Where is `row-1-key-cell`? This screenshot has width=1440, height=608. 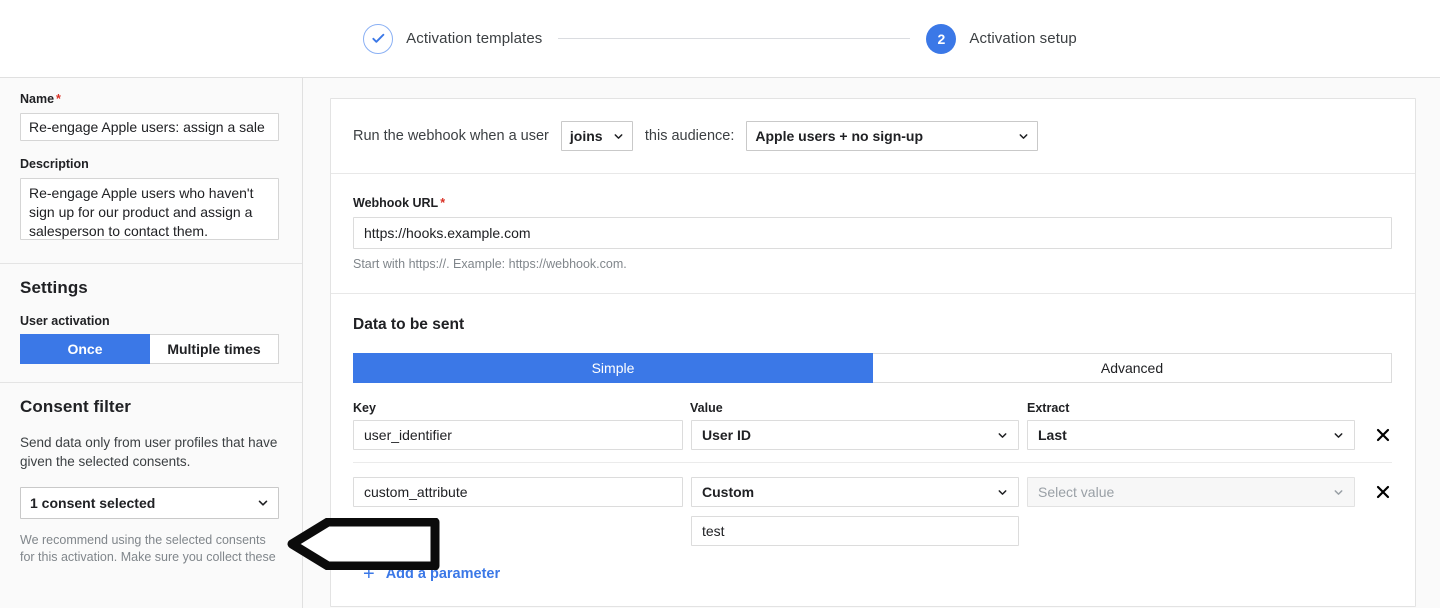
row-1-key-cell is located at coordinates (518, 435).